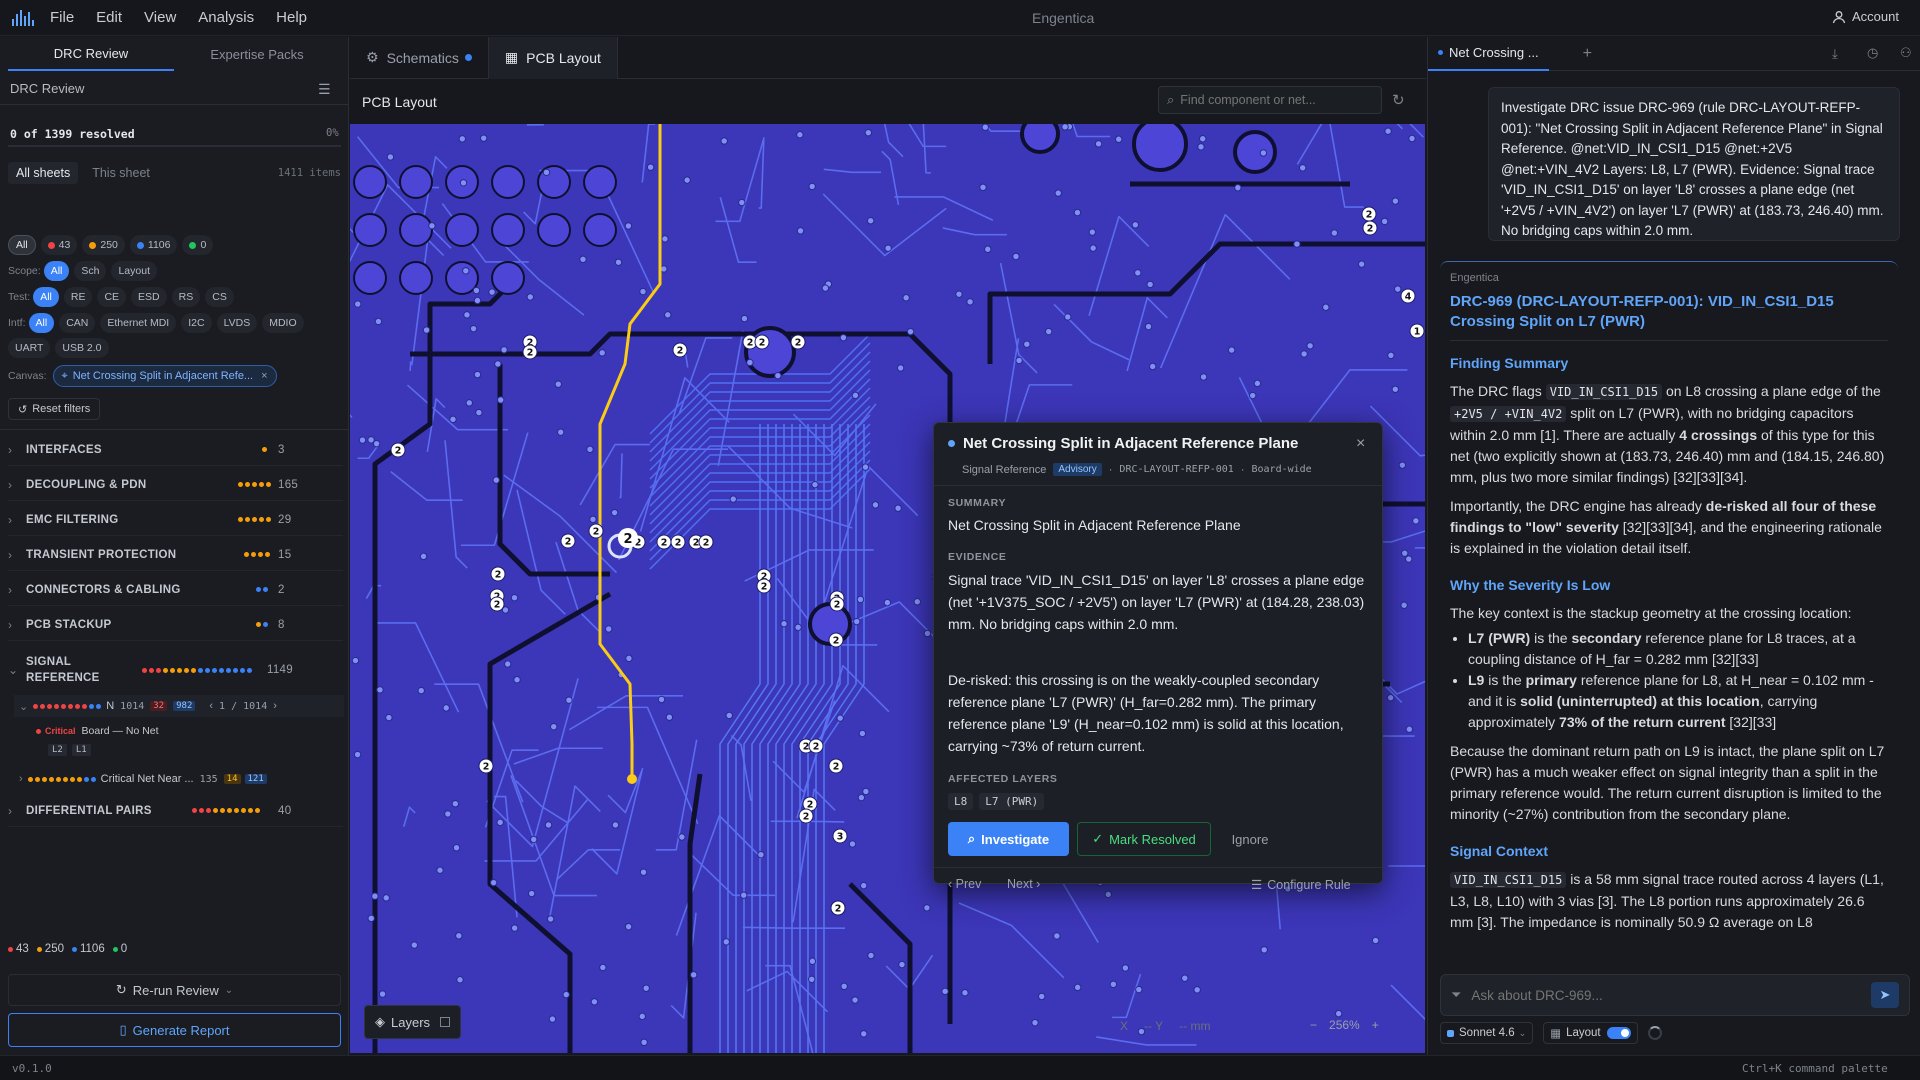  Describe the element at coordinates (78, 297) in the screenshot. I see `test-re: RE` at that location.